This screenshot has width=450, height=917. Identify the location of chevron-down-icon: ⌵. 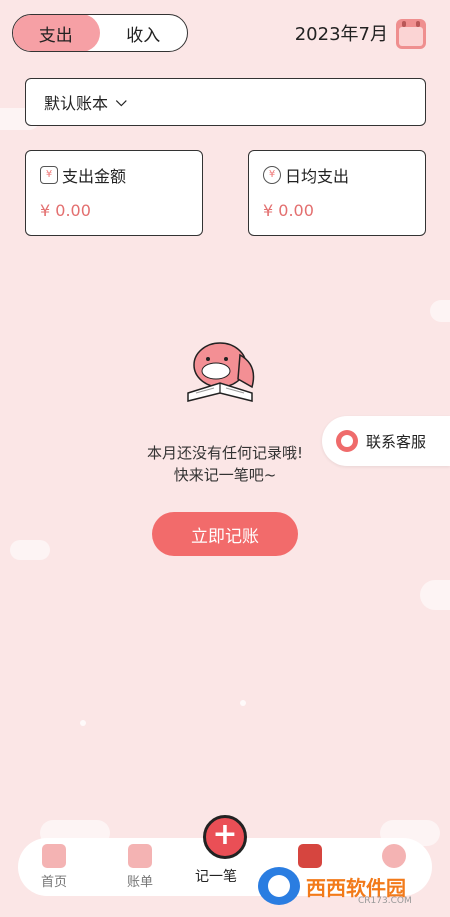
(121, 102).